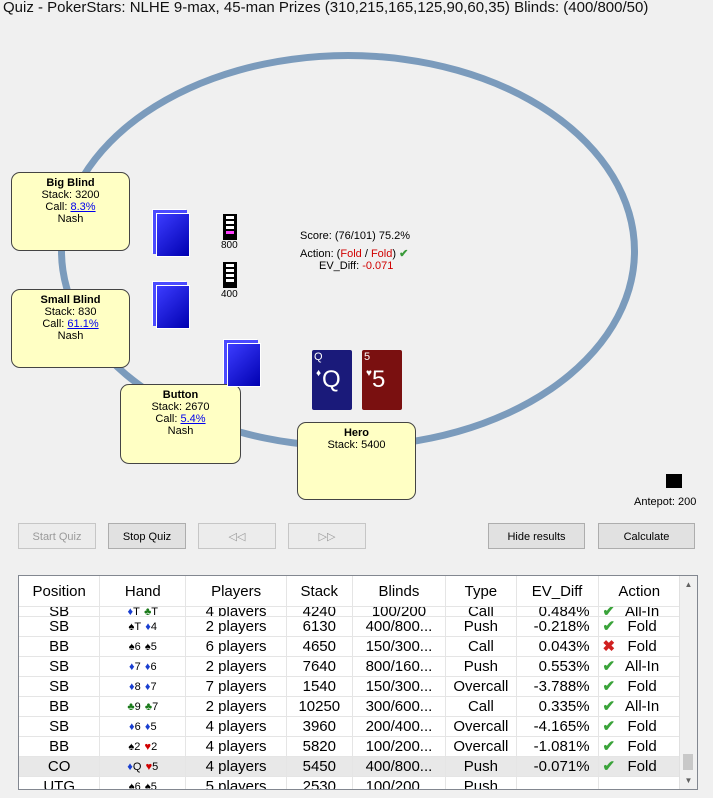 The width and height of the screenshot is (713, 798). I want to click on cell-stack: 10250, so click(319, 706).